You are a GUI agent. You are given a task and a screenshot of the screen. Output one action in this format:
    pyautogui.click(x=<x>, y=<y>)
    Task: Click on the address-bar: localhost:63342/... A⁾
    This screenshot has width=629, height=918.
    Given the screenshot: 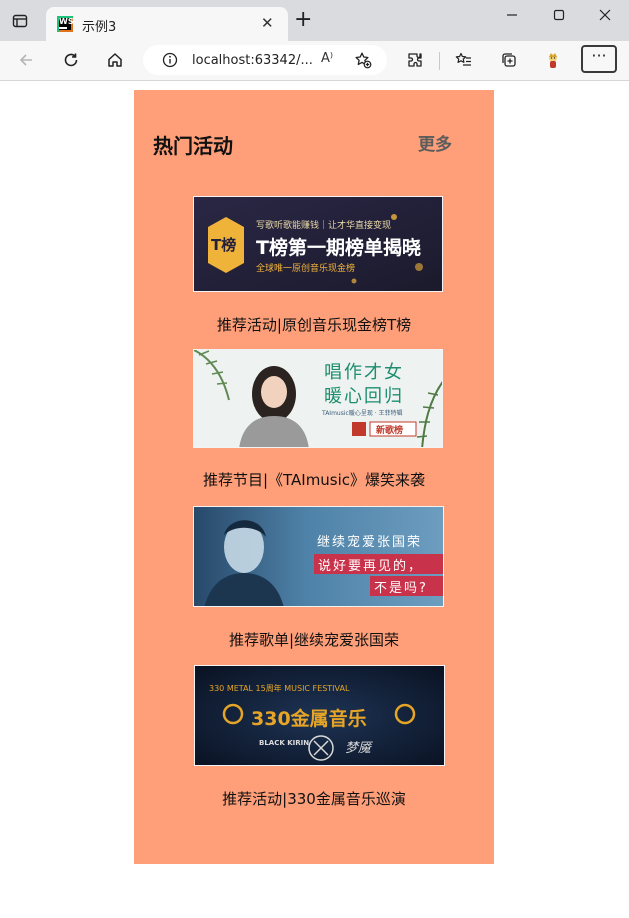 What is the action you would take?
    pyautogui.click(x=265, y=60)
    